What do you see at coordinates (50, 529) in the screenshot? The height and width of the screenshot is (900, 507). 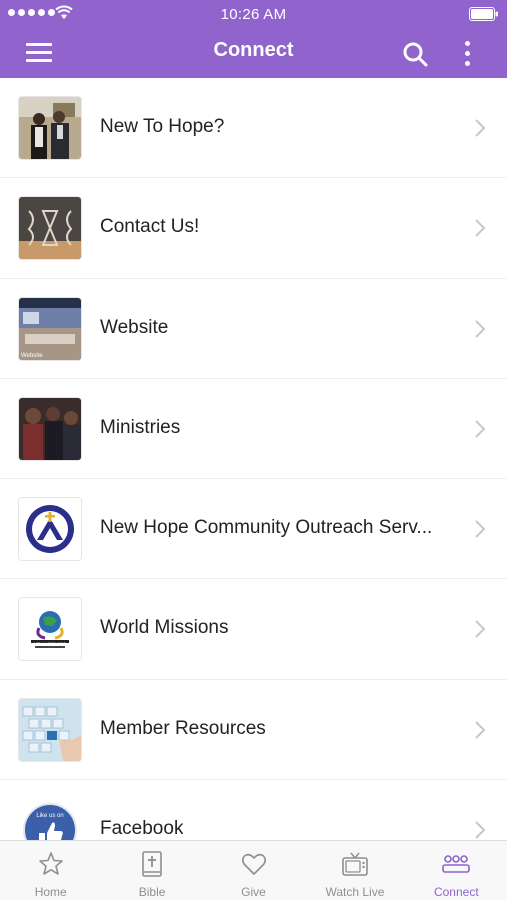 I see `outreach-seal-logo-thumbnail` at bounding box center [50, 529].